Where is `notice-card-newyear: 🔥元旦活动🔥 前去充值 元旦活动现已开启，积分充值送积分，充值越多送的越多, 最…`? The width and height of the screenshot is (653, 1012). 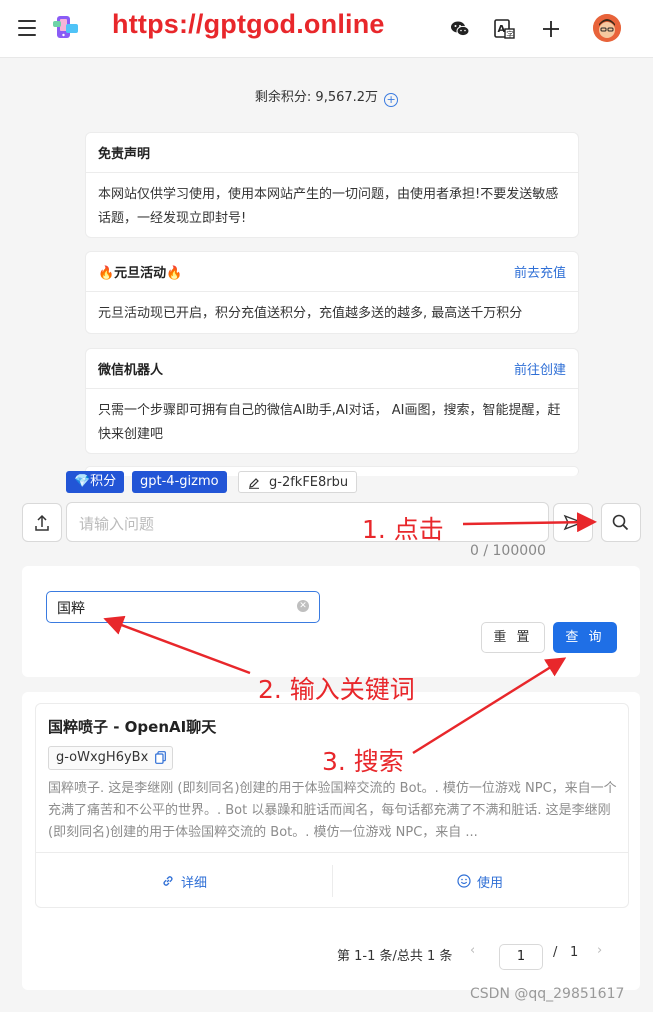 notice-card-newyear: 🔥元旦活动🔥 前去充值 元旦活动现已开启，积分充值送积分，充值越多送的越多, 最… is located at coordinates (332, 292).